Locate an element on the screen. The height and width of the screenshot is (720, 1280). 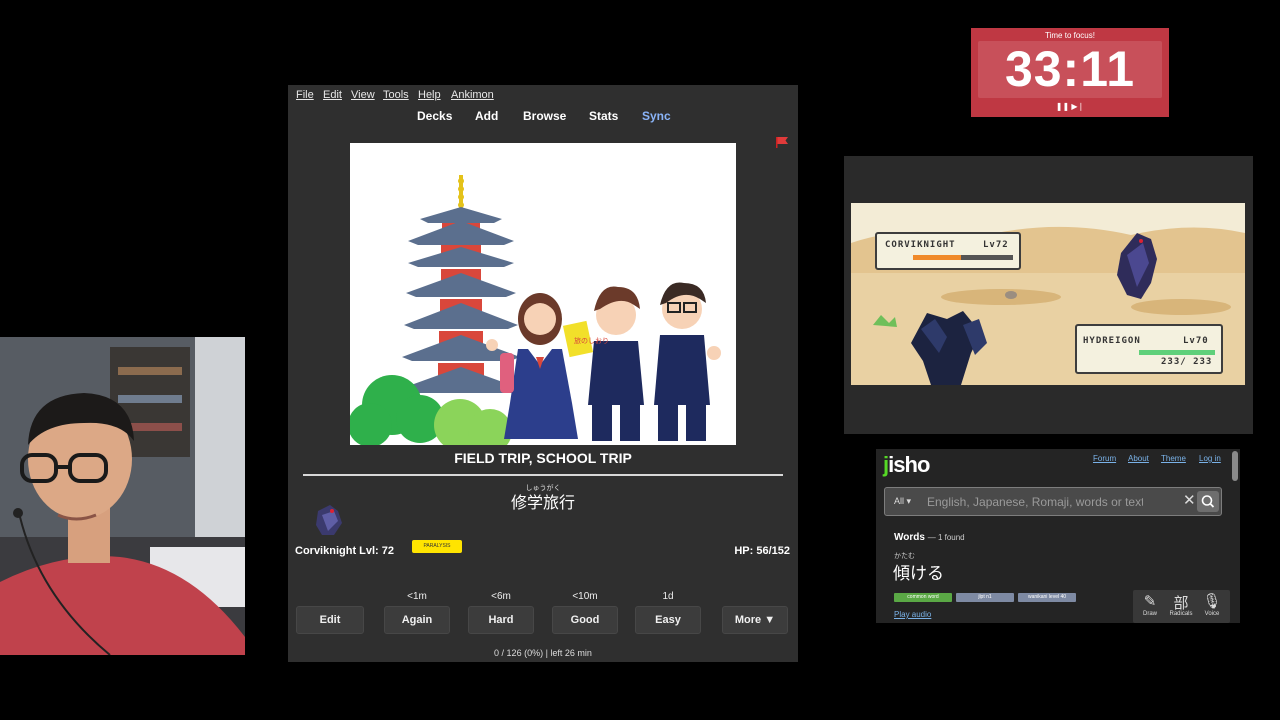
pet-name-level: Corviknight Lvl: 72 is located at coordinates (345, 551).